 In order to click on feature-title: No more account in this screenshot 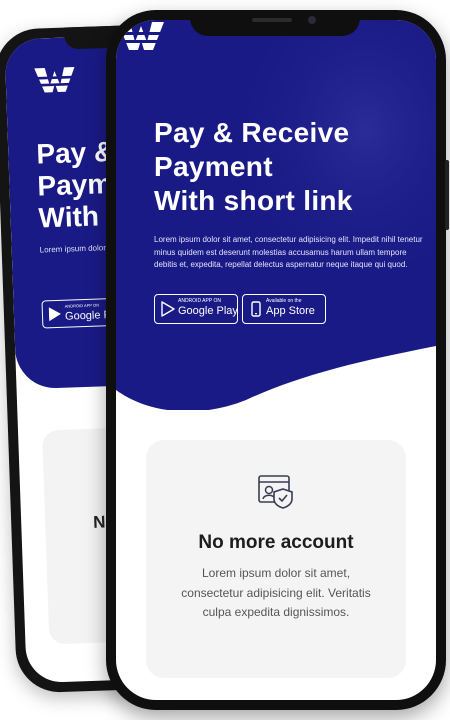, I will do `click(276, 542)`.